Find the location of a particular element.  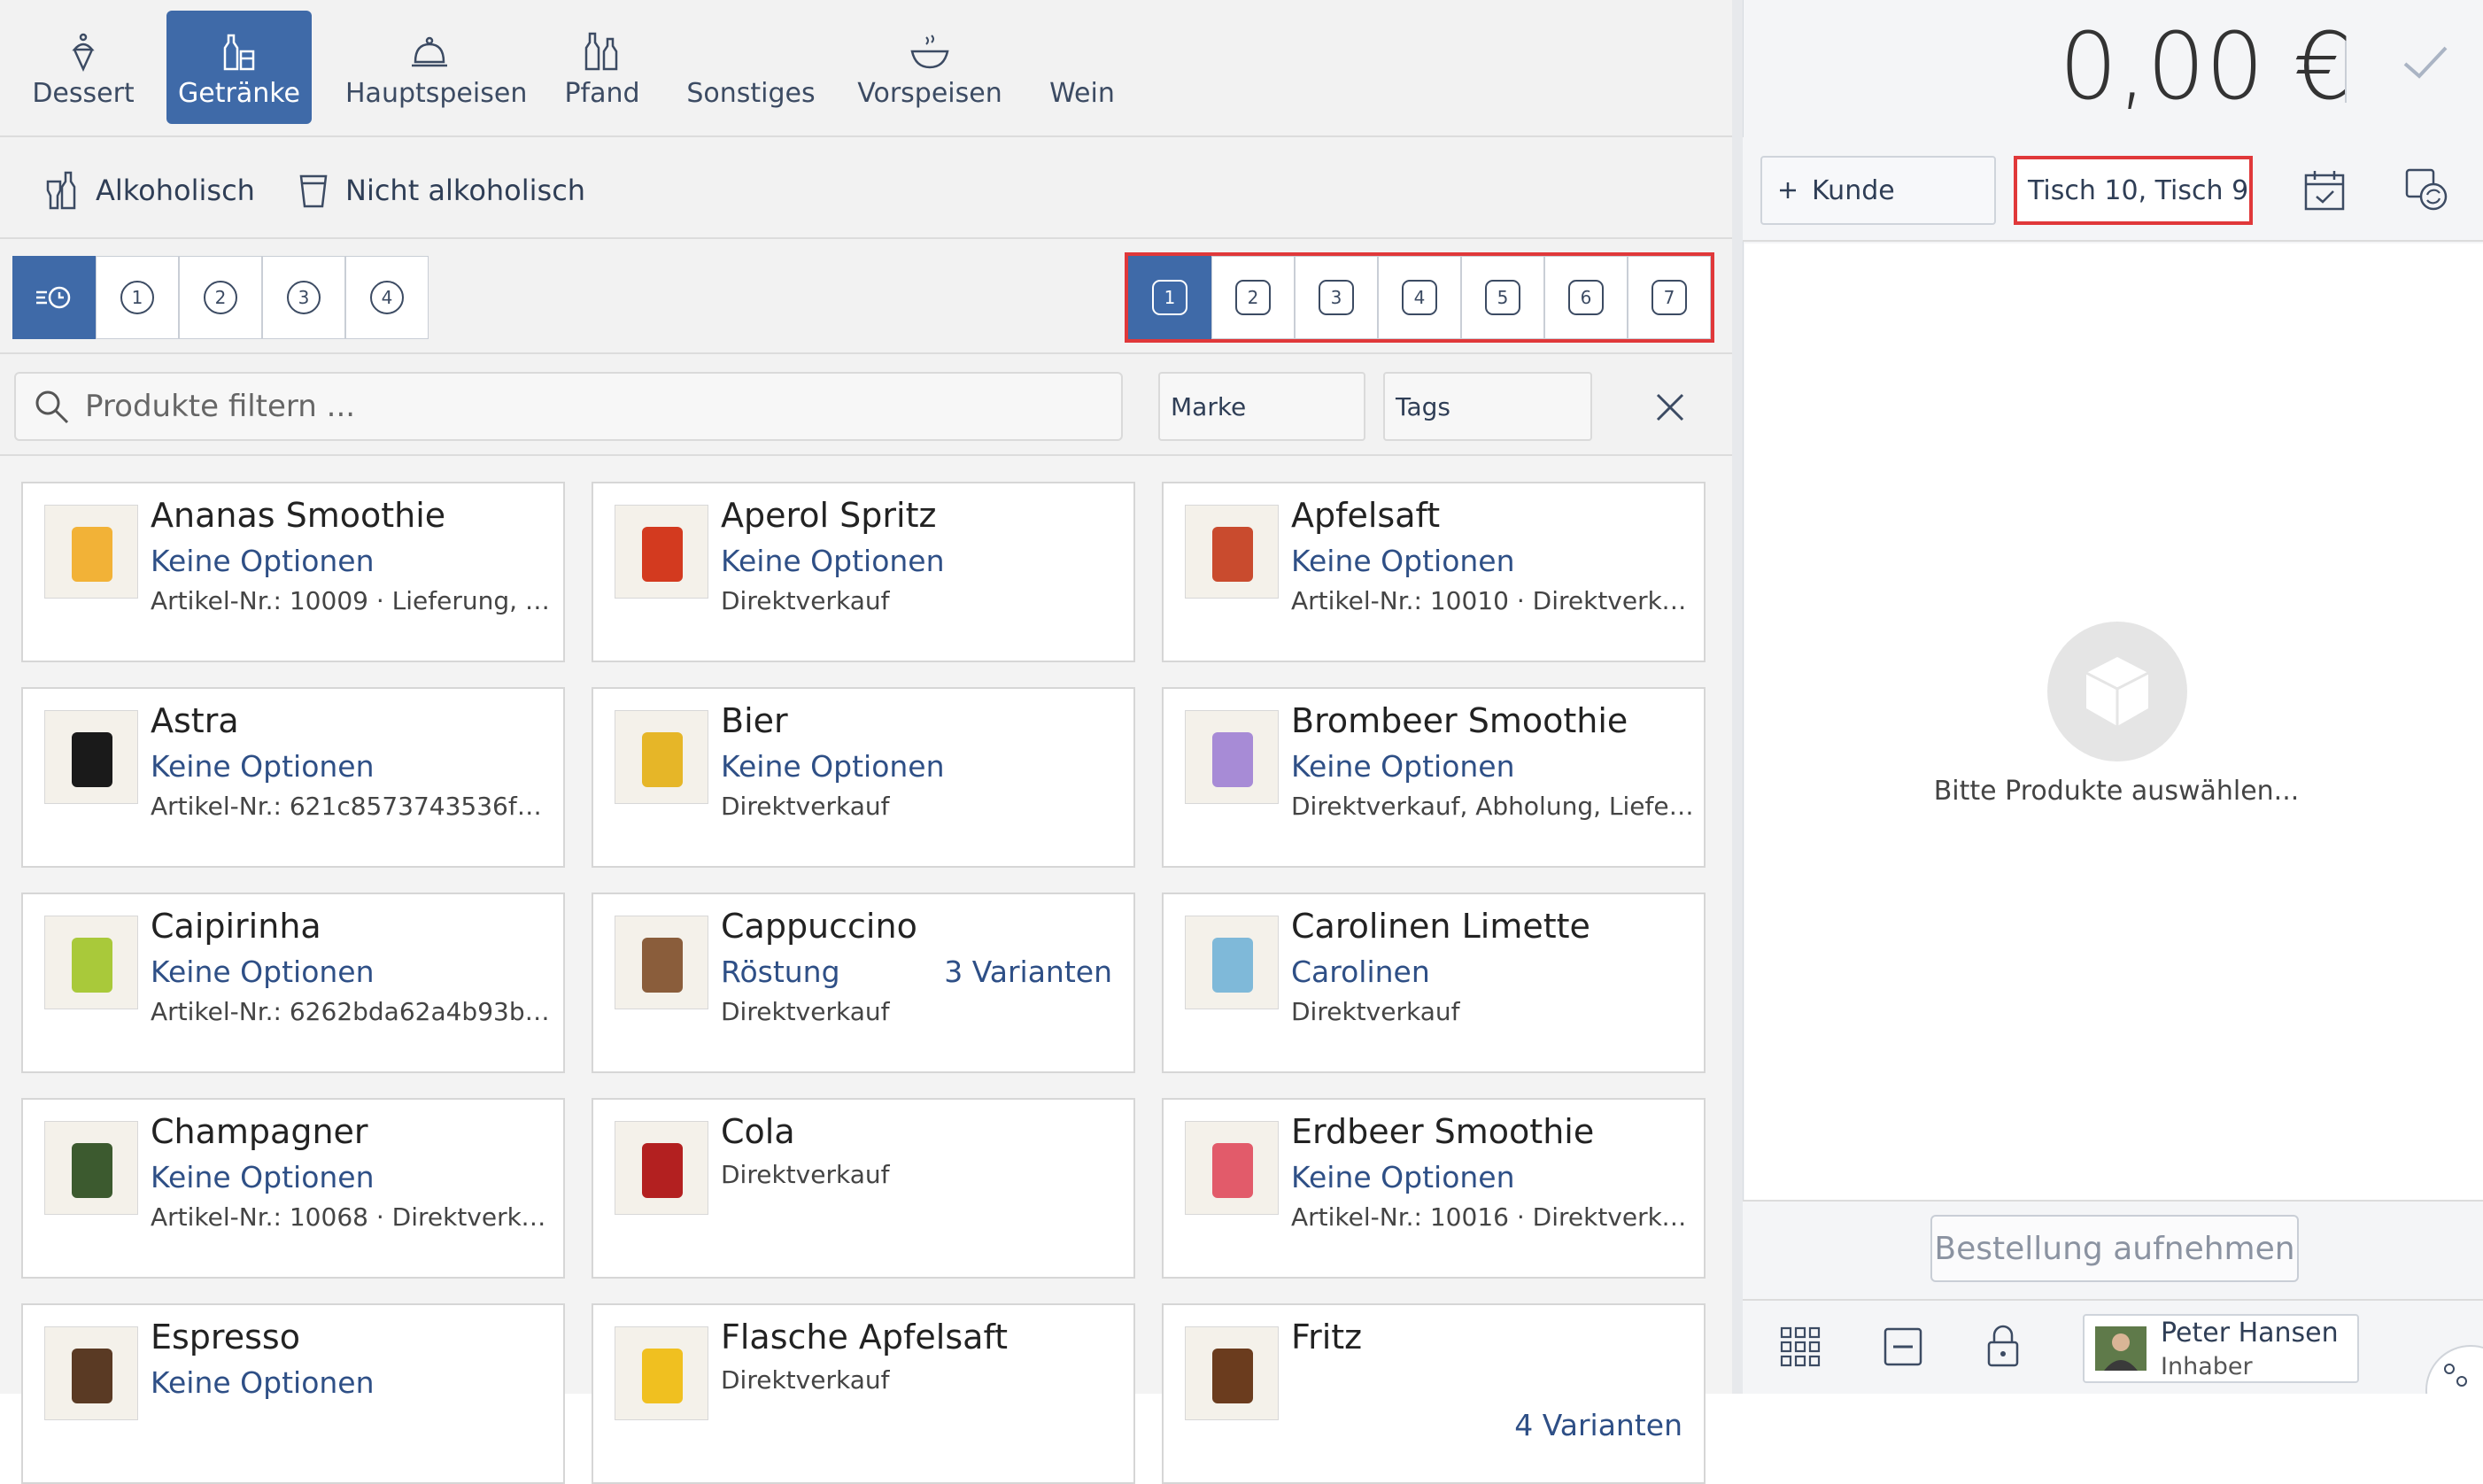

category-wine: Wein is located at coordinates (1082, 67).